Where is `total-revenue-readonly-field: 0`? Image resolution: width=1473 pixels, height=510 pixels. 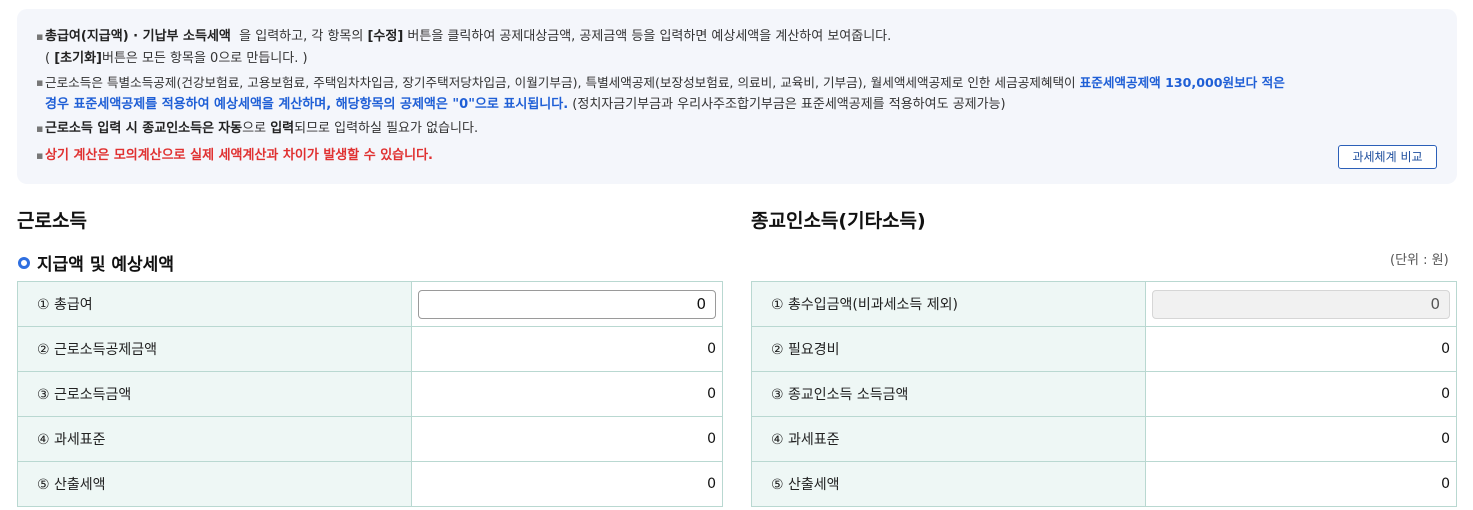
total-revenue-readonly-field: 0 is located at coordinates (1301, 304).